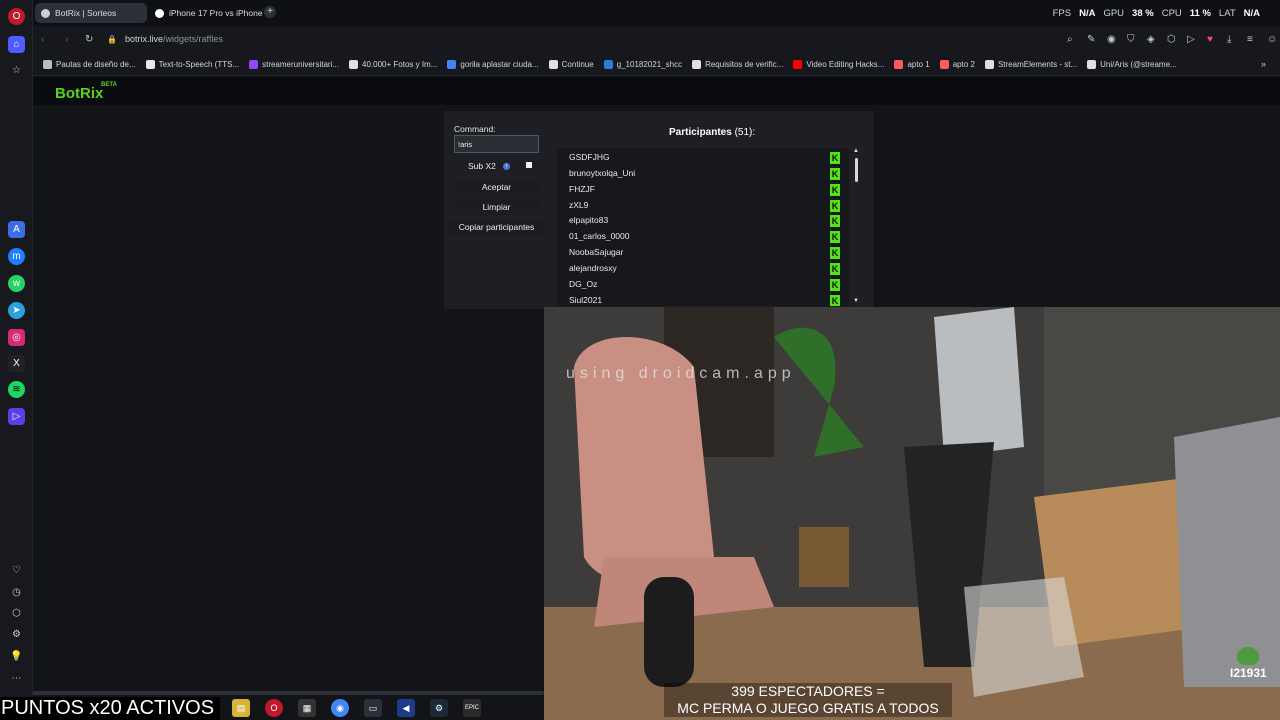 This screenshot has width=1280, height=720. Describe the element at coordinates (496, 227) in the screenshot. I see `copy-participants-button: Copiar participantes` at that location.